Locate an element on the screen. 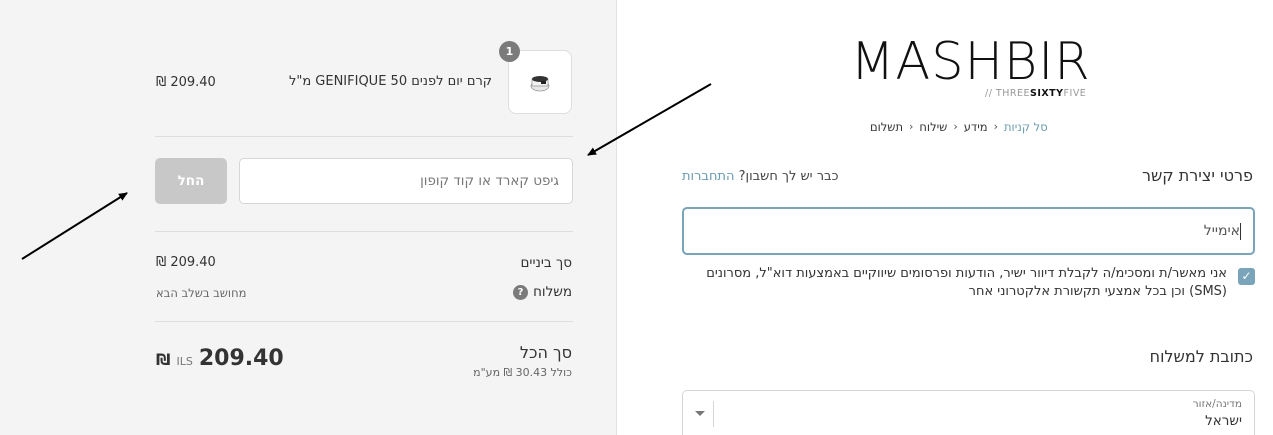 The width and height of the screenshot is (1273, 435). currency-symbol: ₪ is located at coordinates (163, 359).